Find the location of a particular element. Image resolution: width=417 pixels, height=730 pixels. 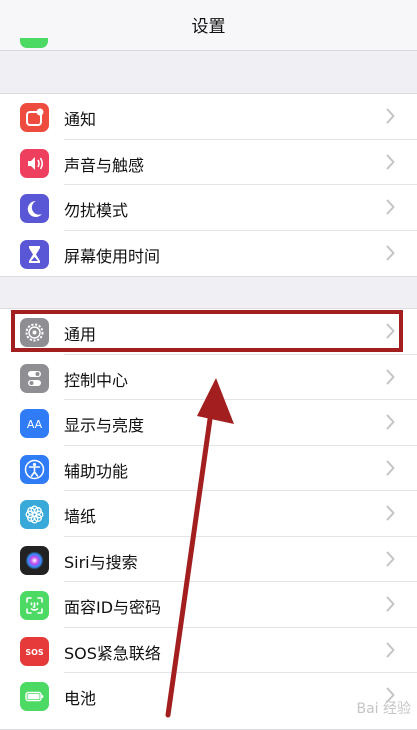

settings-row-face-id: 面容ID与密码 is located at coordinates (208, 605).